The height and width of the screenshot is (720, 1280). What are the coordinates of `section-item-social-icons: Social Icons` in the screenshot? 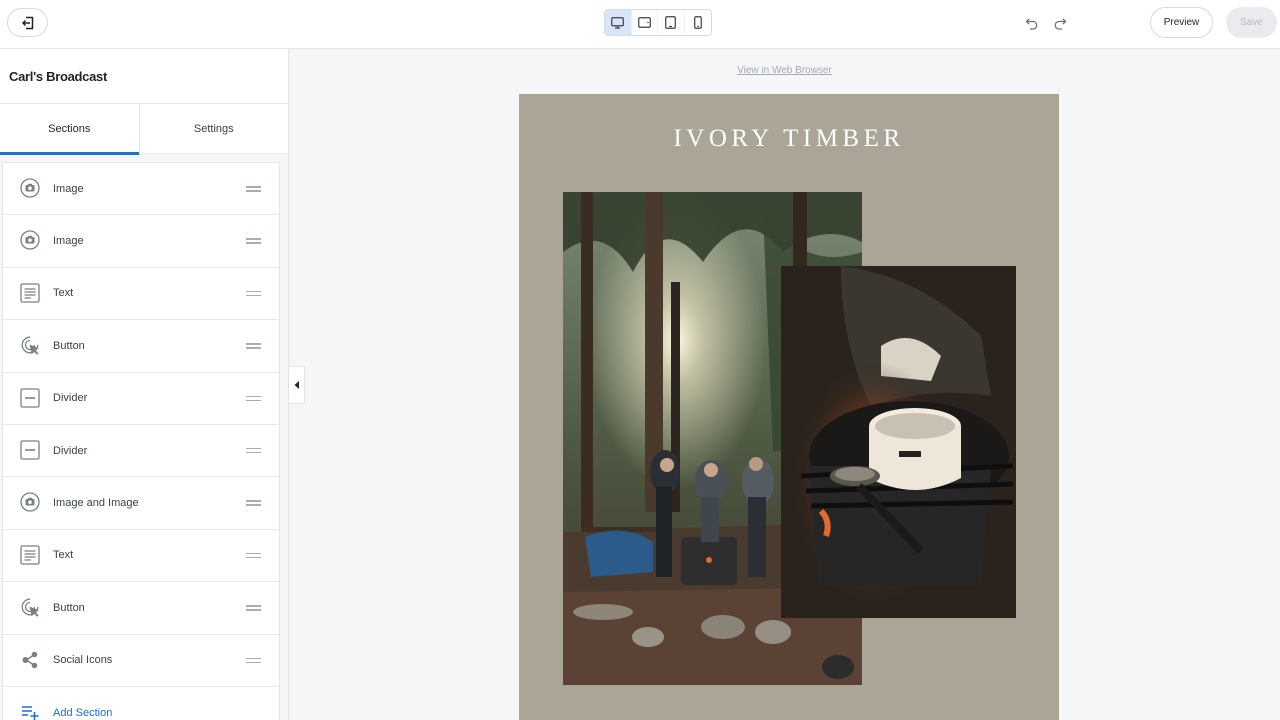 It's located at (141, 661).